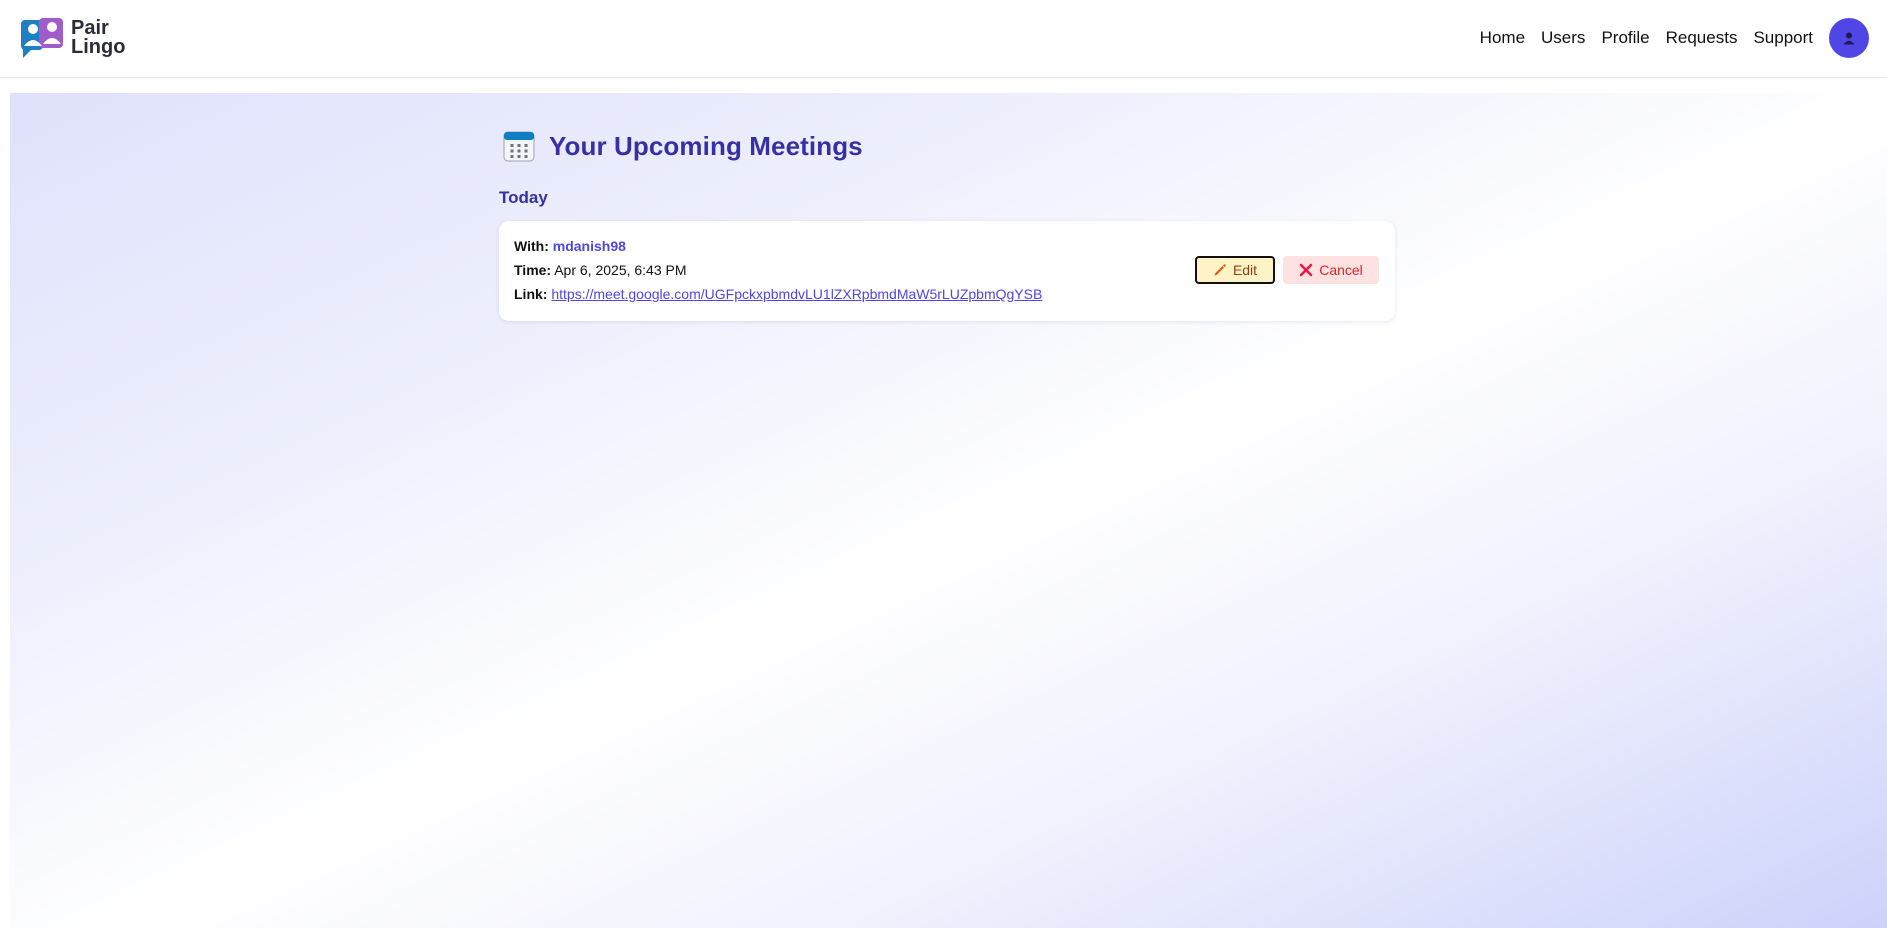 The image size is (1887, 928). I want to click on page-title: Your Upcoming Meetings, so click(706, 145).